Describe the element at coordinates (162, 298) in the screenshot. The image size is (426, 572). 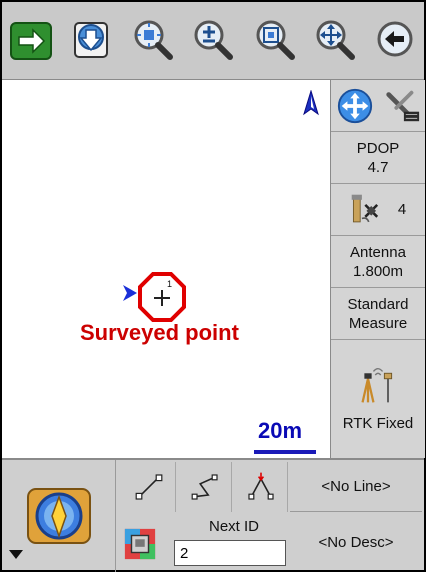
I see `surveyed-point-marker: 1` at that location.